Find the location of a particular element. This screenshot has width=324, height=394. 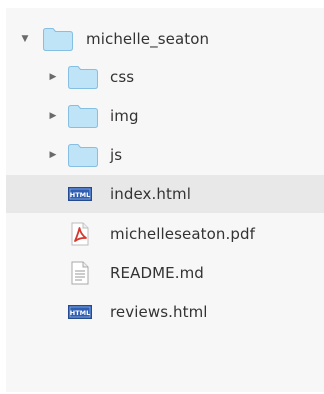

pdf-file-icon is located at coordinates (80, 234).